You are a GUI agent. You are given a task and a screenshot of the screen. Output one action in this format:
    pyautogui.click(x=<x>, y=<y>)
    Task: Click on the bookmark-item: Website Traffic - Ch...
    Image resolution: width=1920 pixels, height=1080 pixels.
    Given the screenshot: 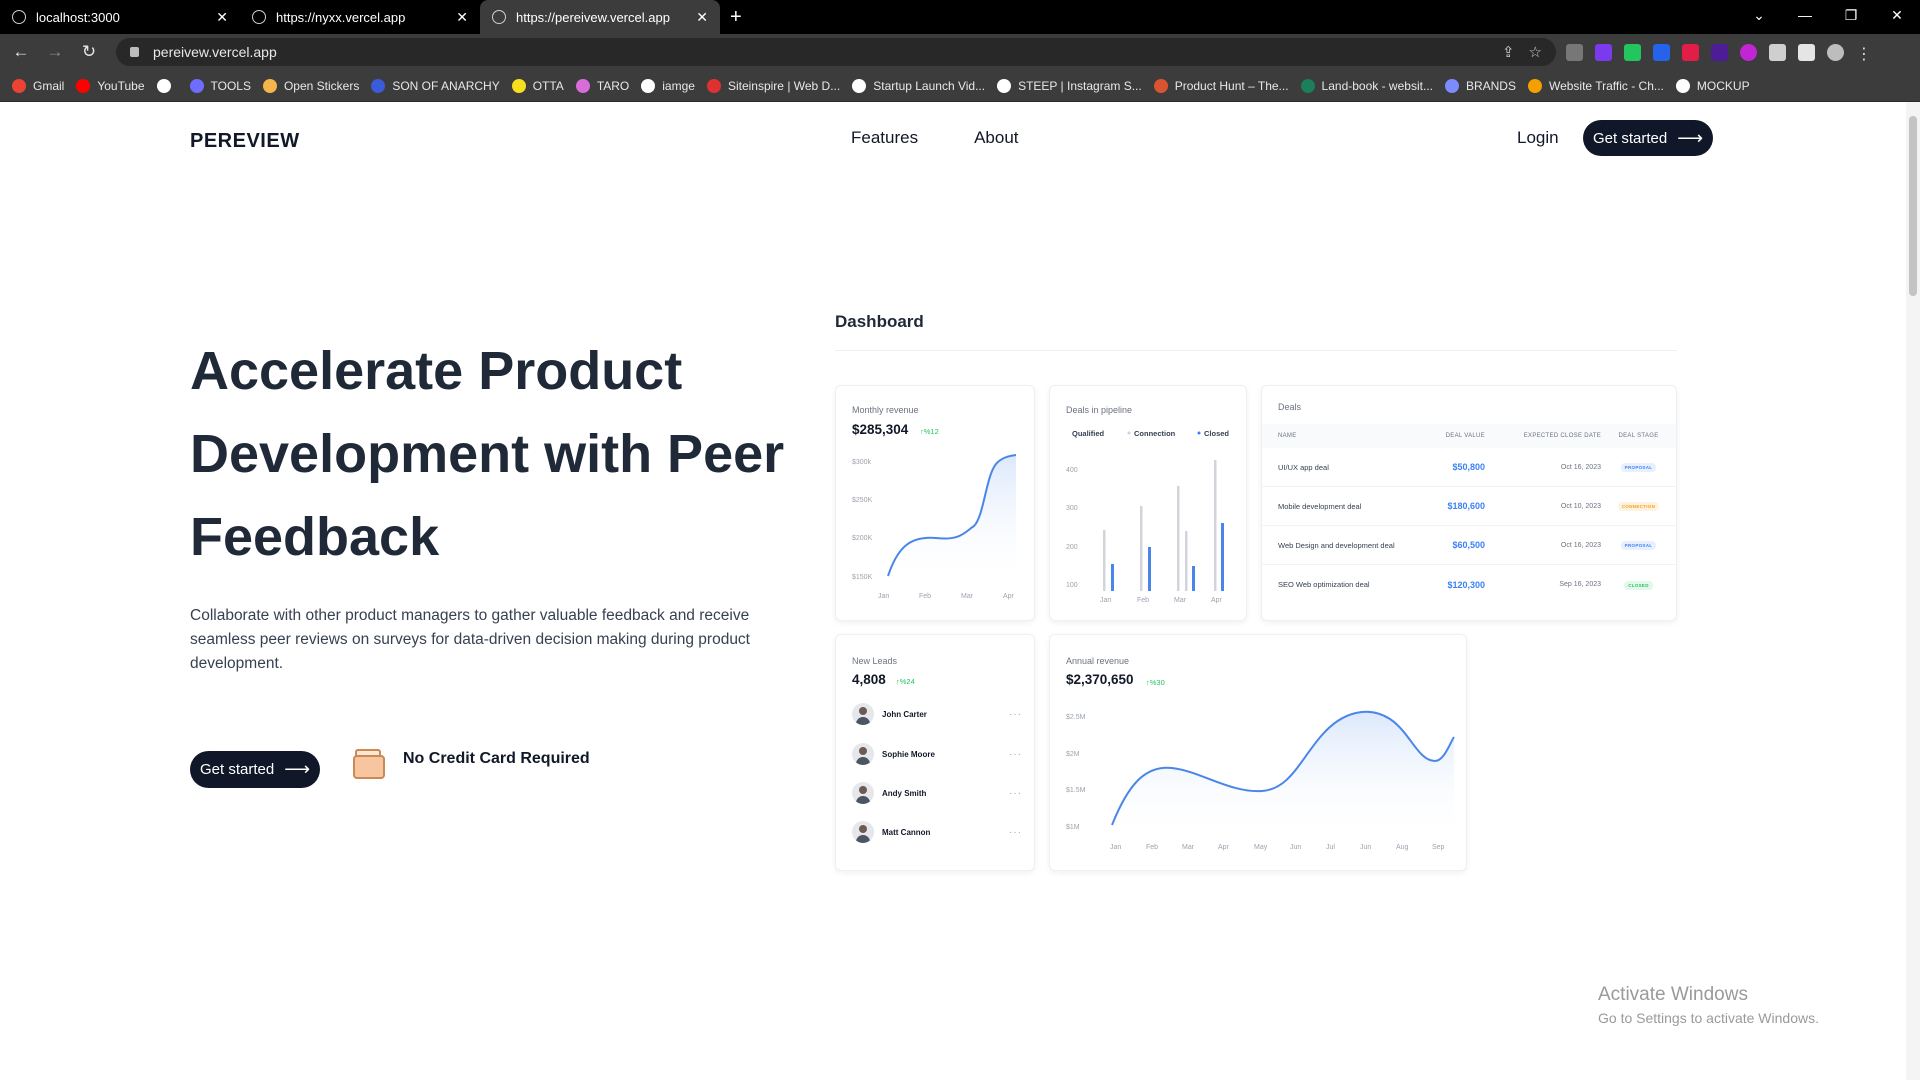 What is the action you would take?
    pyautogui.click(x=1595, y=85)
    